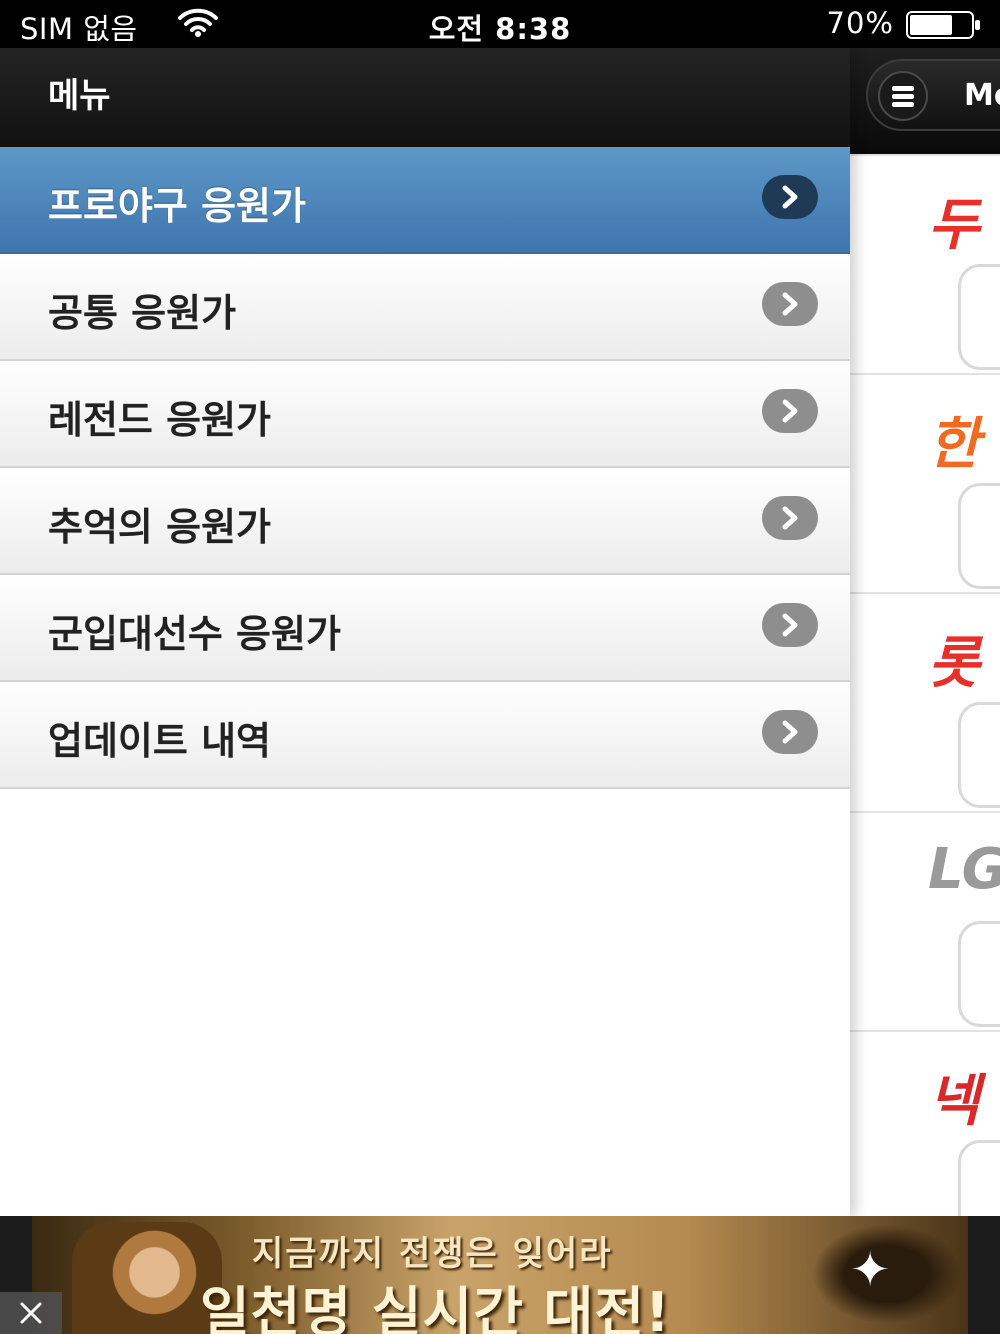  I want to click on team-name: LG, so click(964, 869).